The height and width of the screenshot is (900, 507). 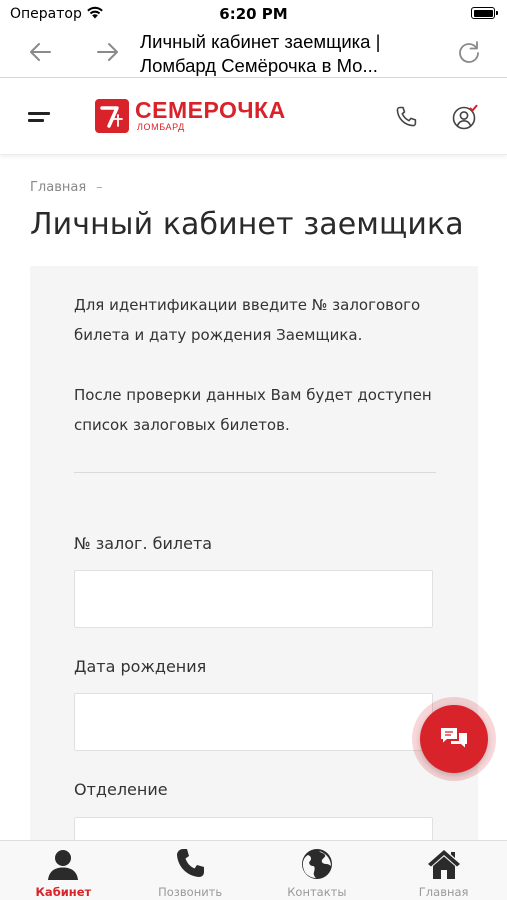 I want to click on menu-icon, so click(x=40, y=117).